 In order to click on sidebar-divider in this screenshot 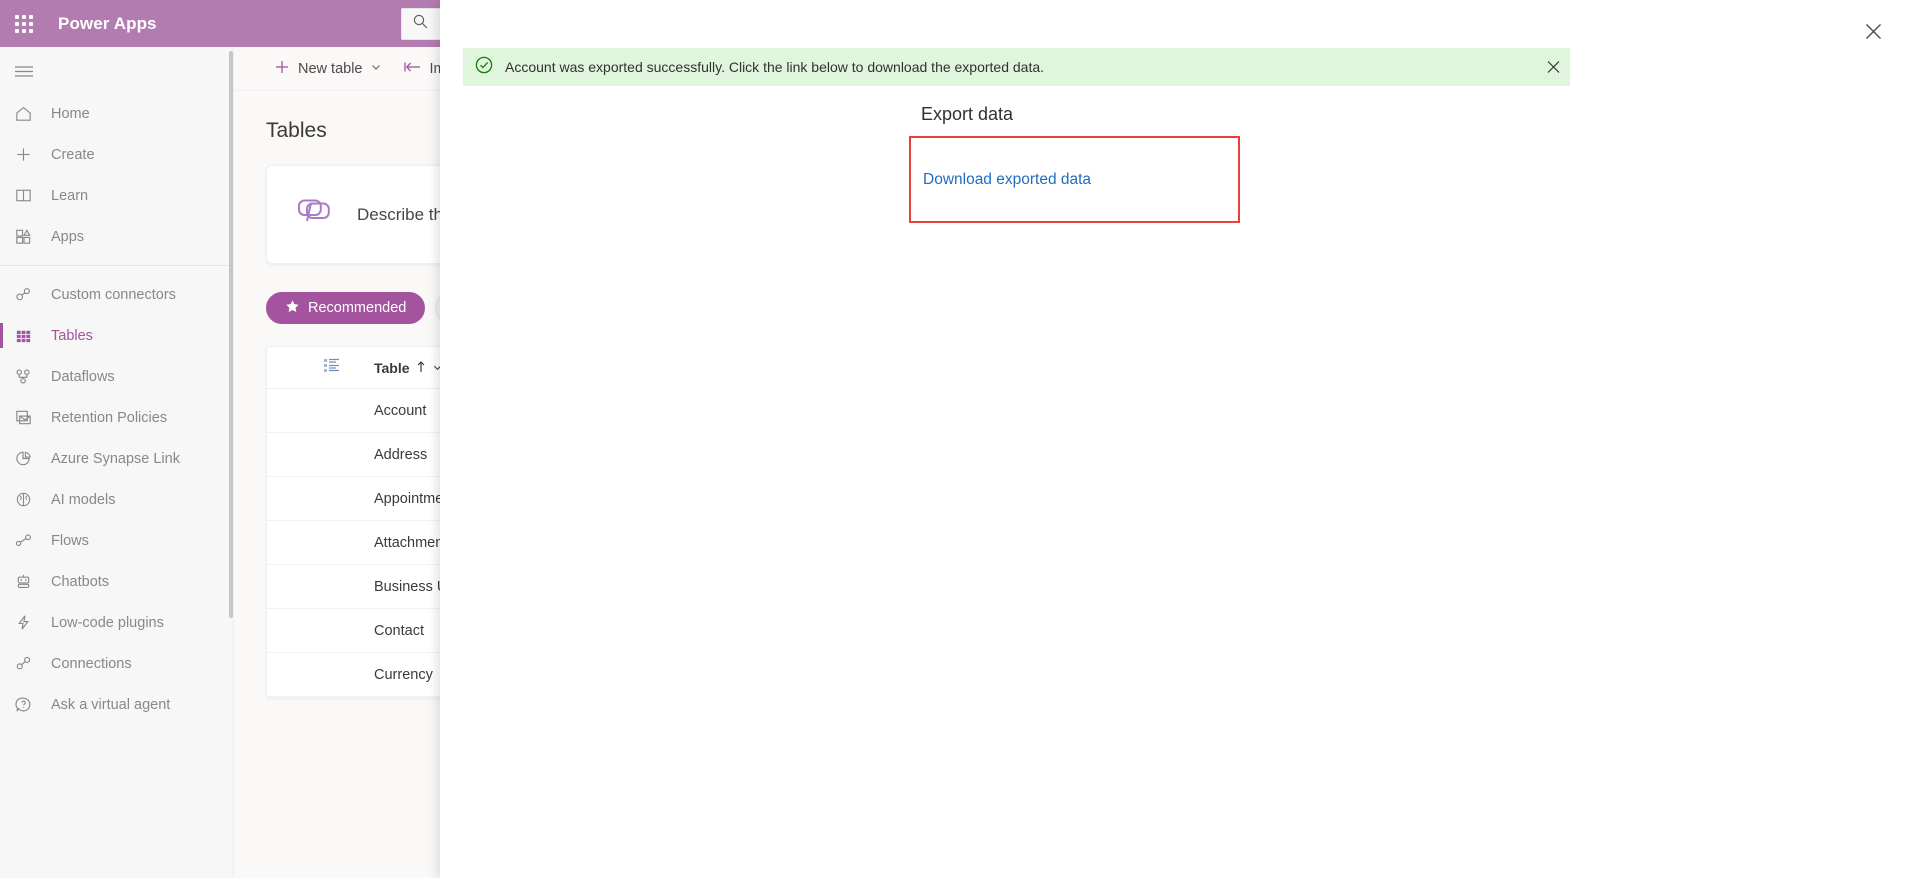, I will do `click(116, 265)`.